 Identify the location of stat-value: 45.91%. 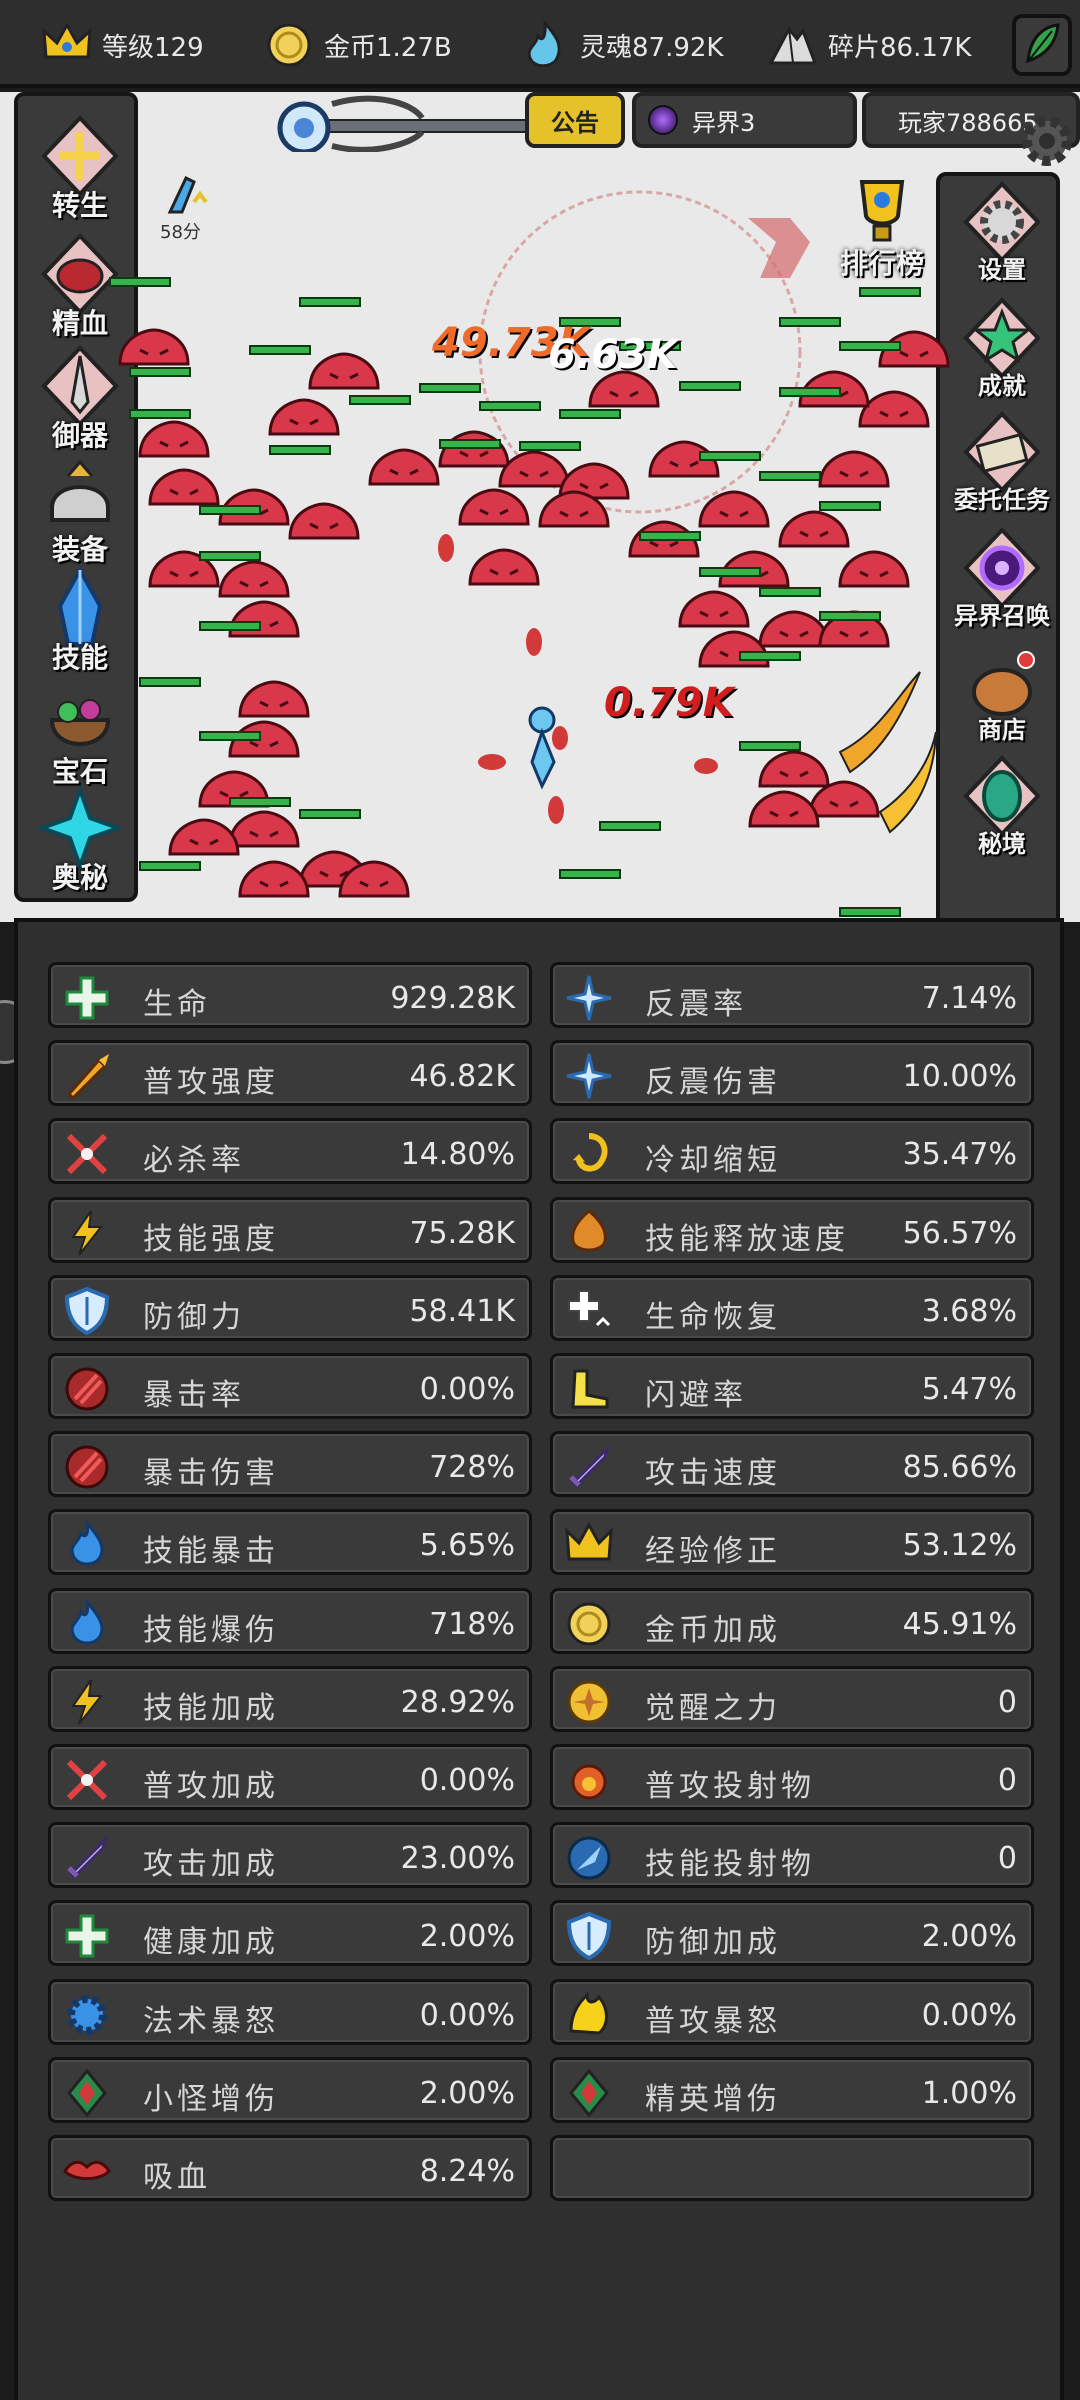
(959, 1624).